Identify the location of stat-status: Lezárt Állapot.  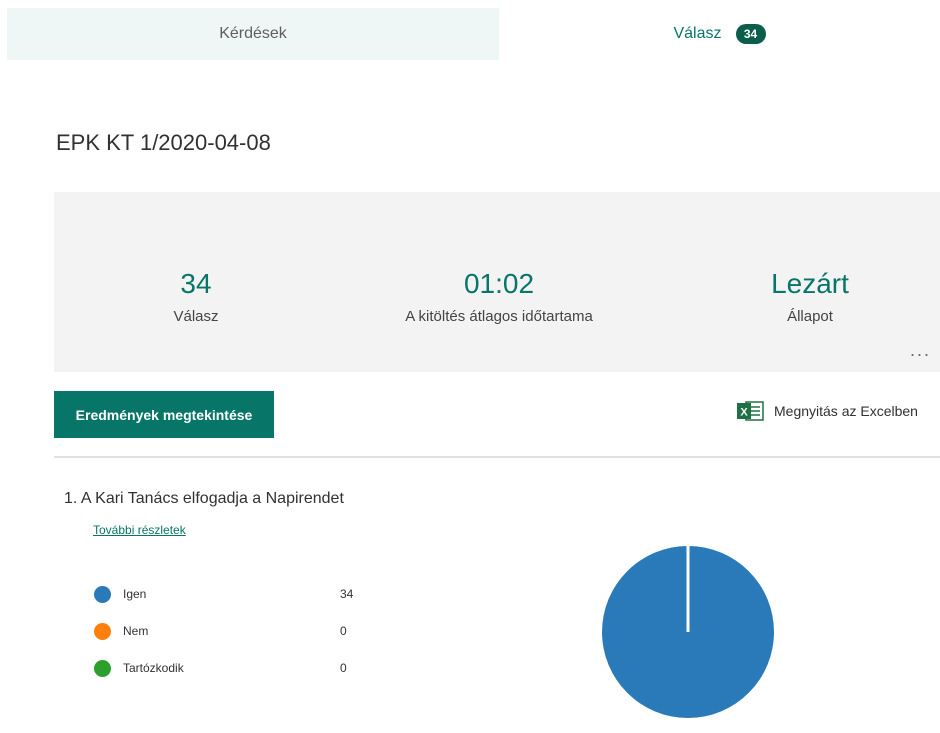
(810, 296).